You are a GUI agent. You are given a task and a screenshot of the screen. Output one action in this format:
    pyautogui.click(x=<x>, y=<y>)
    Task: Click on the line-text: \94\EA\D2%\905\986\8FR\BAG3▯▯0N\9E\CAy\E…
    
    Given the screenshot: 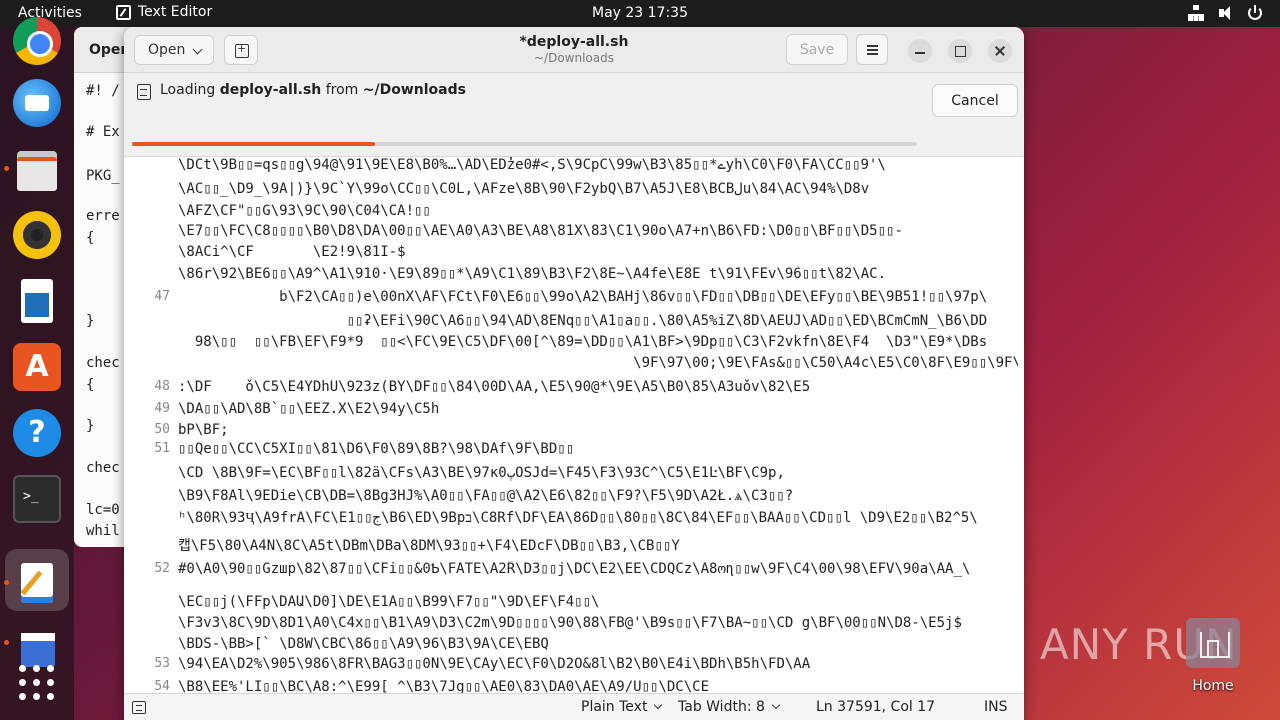 What is the action you would take?
    pyautogui.click(x=494, y=664)
    